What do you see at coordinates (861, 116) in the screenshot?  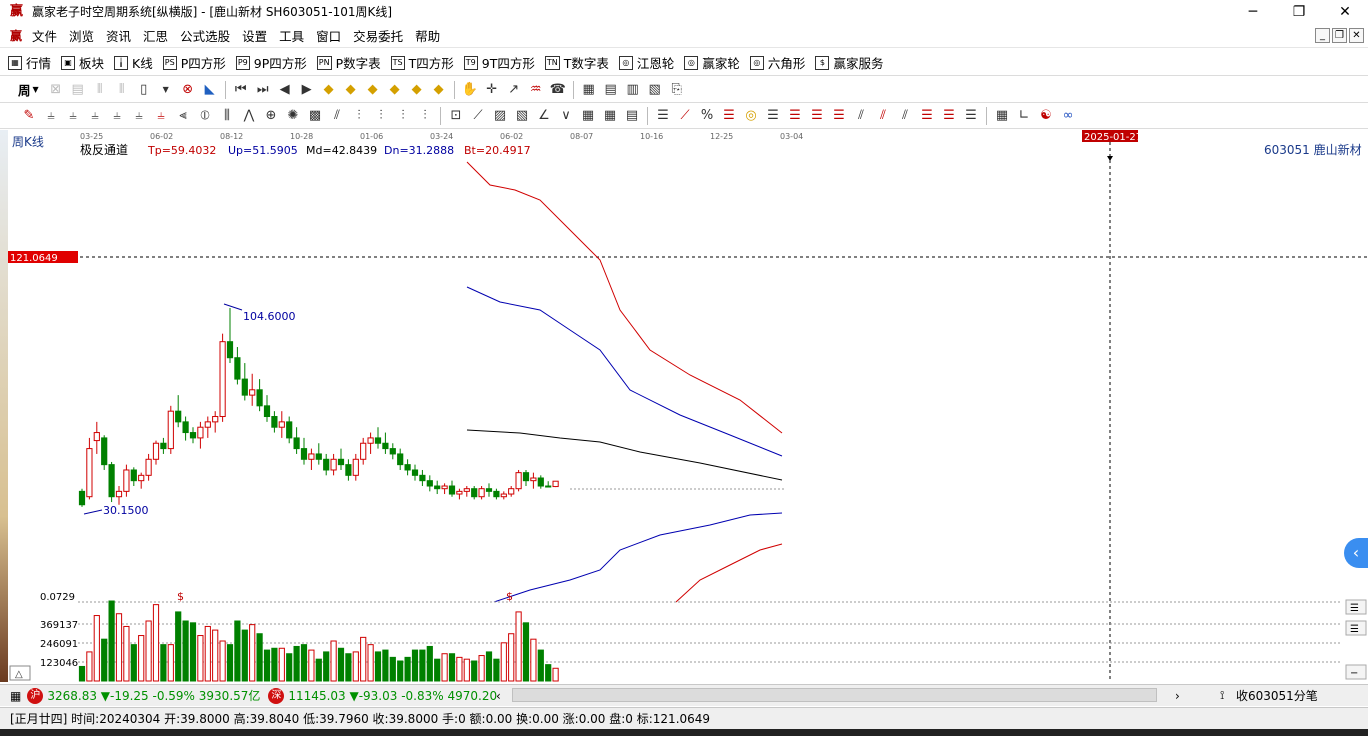 I see `fib-9-icon: ⫽` at bounding box center [861, 116].